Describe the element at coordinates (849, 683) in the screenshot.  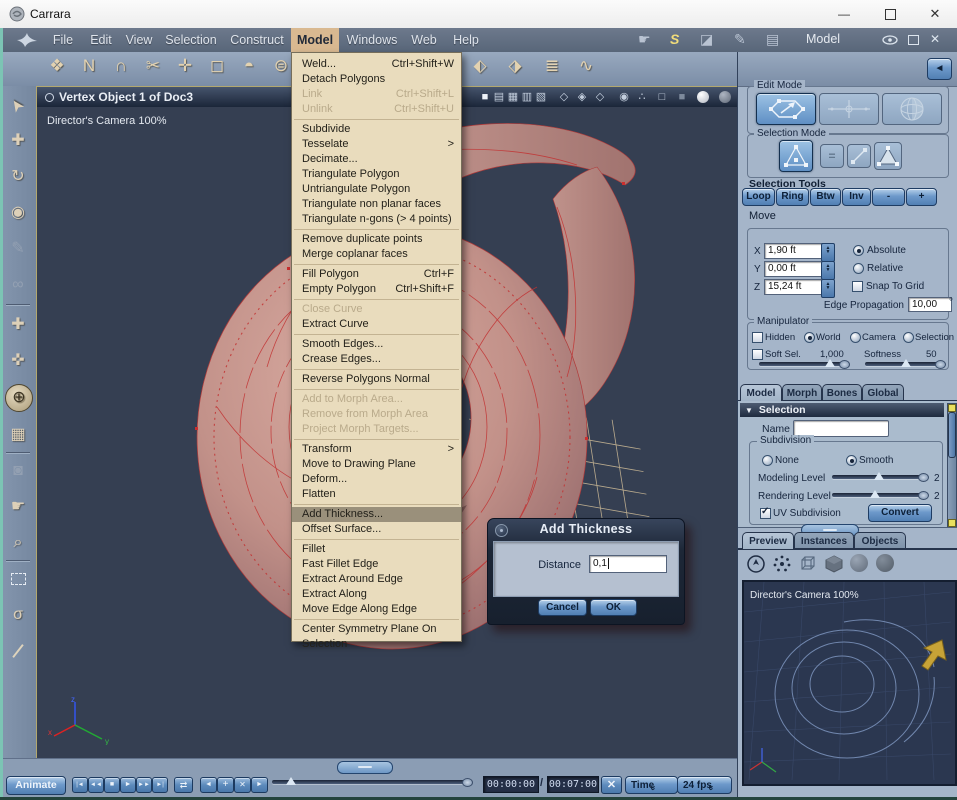
I see `preview-viewport: Director's Camera 100%` at that location.